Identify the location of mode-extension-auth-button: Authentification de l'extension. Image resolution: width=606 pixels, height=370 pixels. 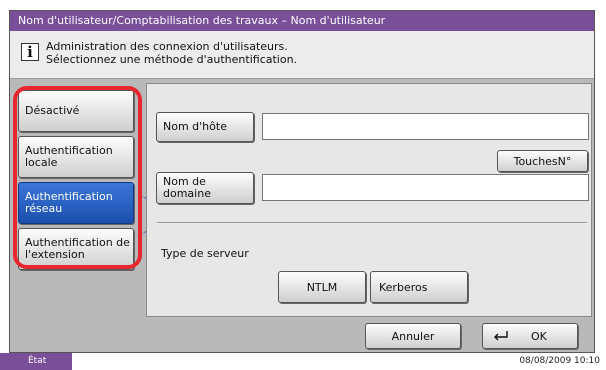
(76, 249).